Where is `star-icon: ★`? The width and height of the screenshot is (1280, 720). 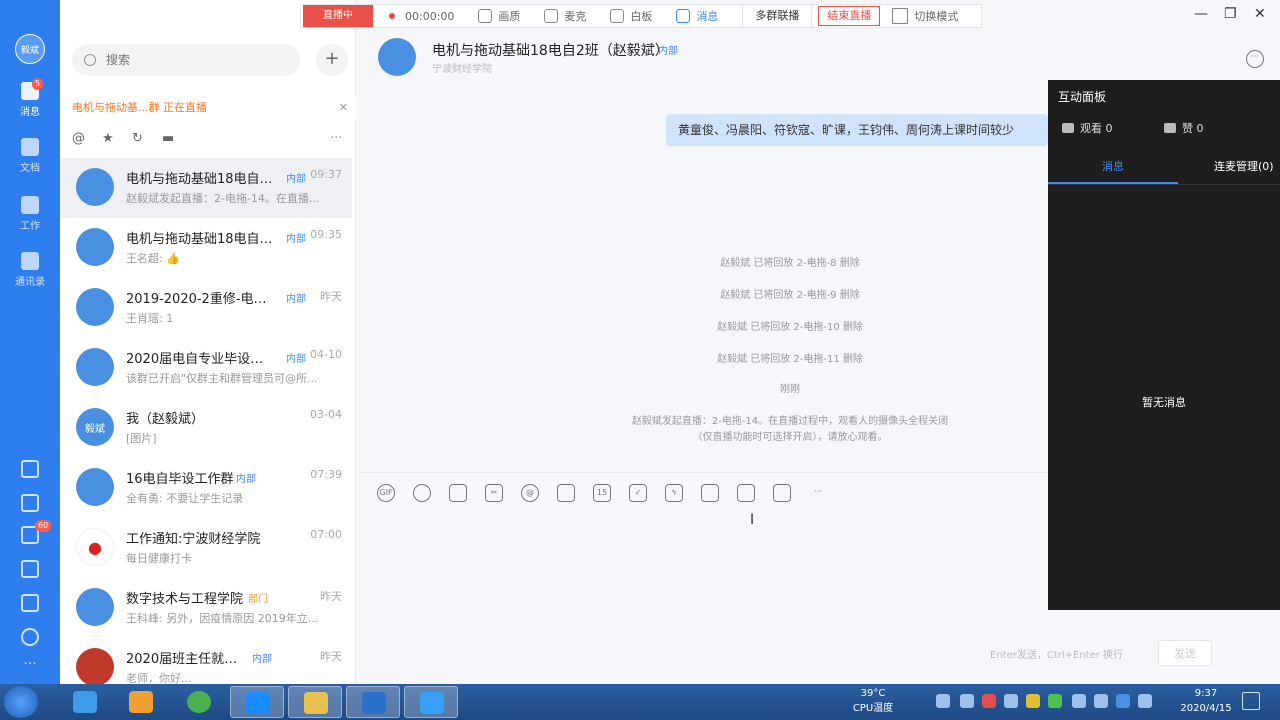
star-icon: ★ is located at coordinates (109, 139).